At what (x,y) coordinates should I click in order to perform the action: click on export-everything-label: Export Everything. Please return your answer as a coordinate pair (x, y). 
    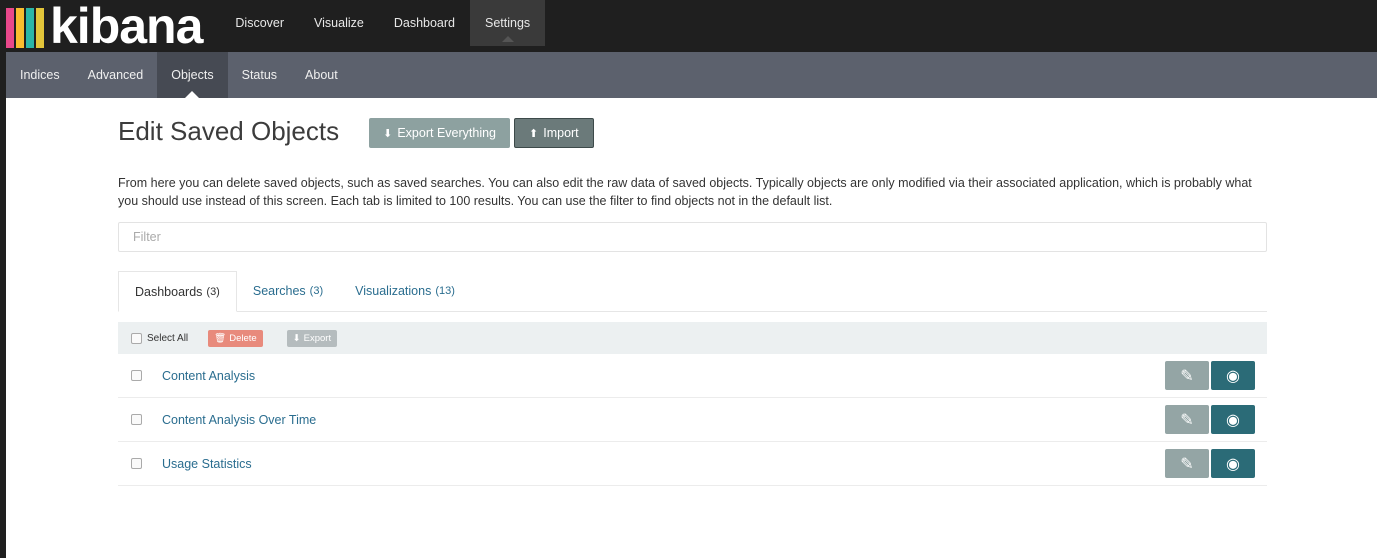
    Looking at the image, I should click on (447, 133).